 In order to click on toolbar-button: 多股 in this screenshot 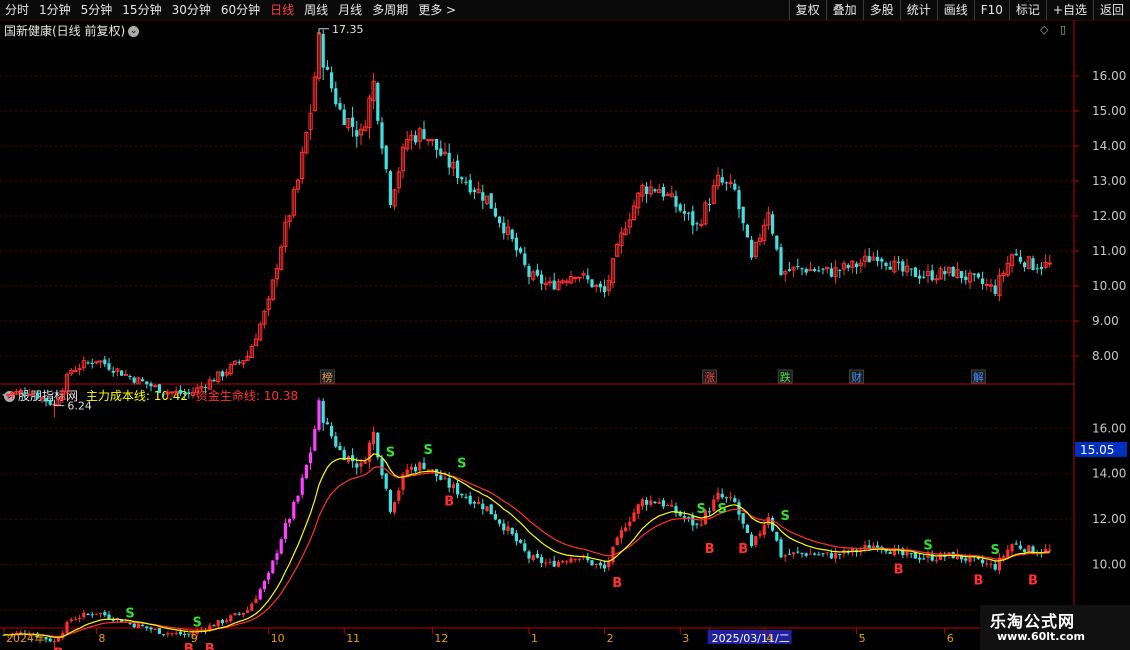, I will do `click(881, 10)`.